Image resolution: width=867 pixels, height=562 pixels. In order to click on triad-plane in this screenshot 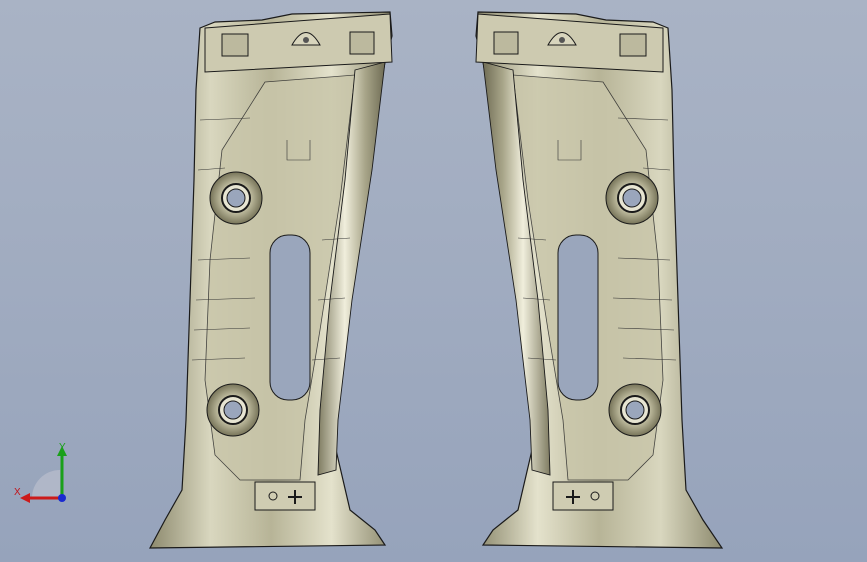, I will do `click(46, 484)`.